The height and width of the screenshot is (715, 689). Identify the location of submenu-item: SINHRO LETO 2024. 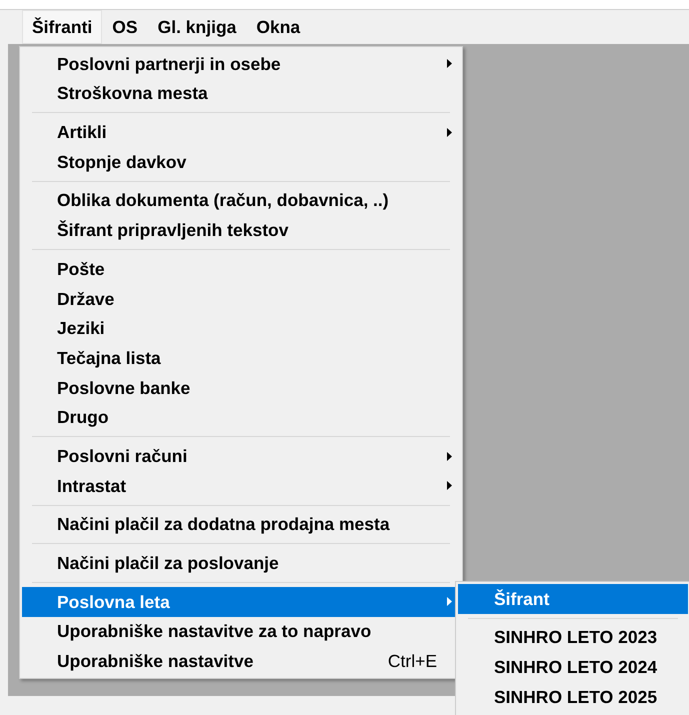
(573, 667).